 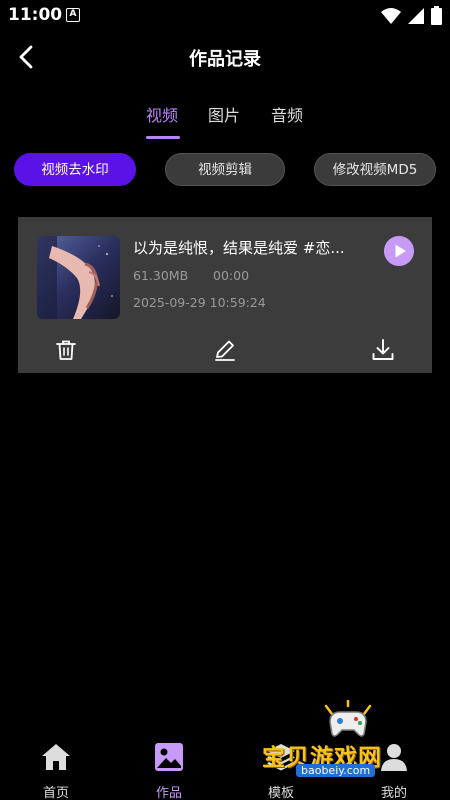 I want to click on media-tabs: 视频 图片 音频, so click(x=225, y=120).